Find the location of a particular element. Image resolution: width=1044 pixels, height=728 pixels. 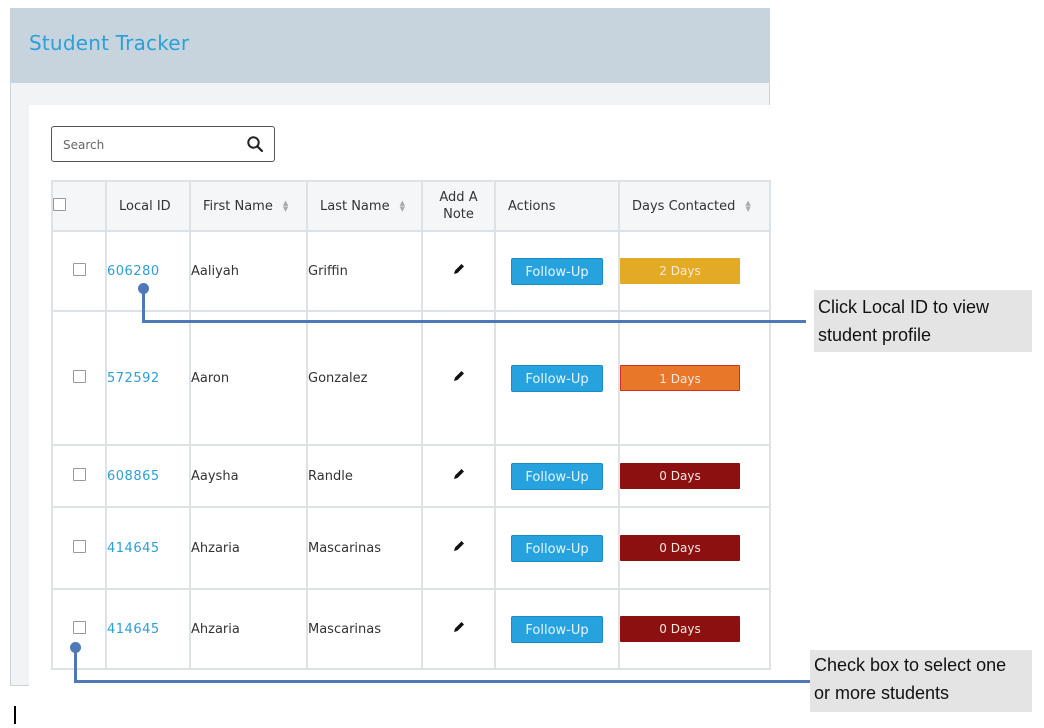

column-header-last-name: Last Name ▲ ▼ is located at coordinates (364, 206).